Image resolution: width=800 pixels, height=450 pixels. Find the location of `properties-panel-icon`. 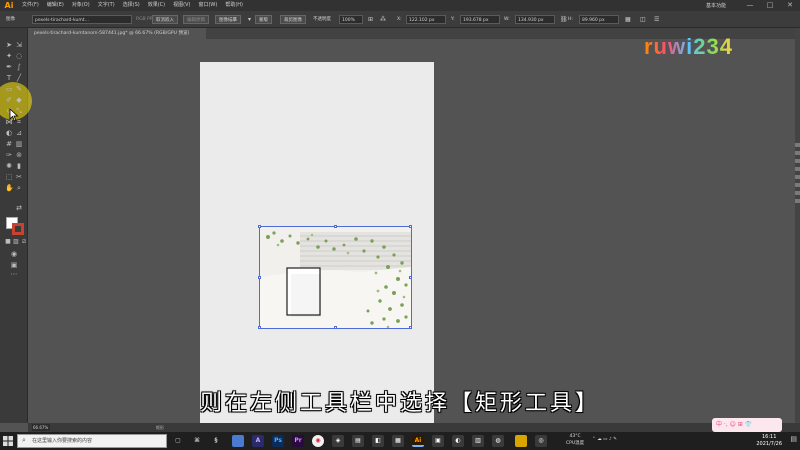

properties-panel-icon is located at coordinates (797, 145).